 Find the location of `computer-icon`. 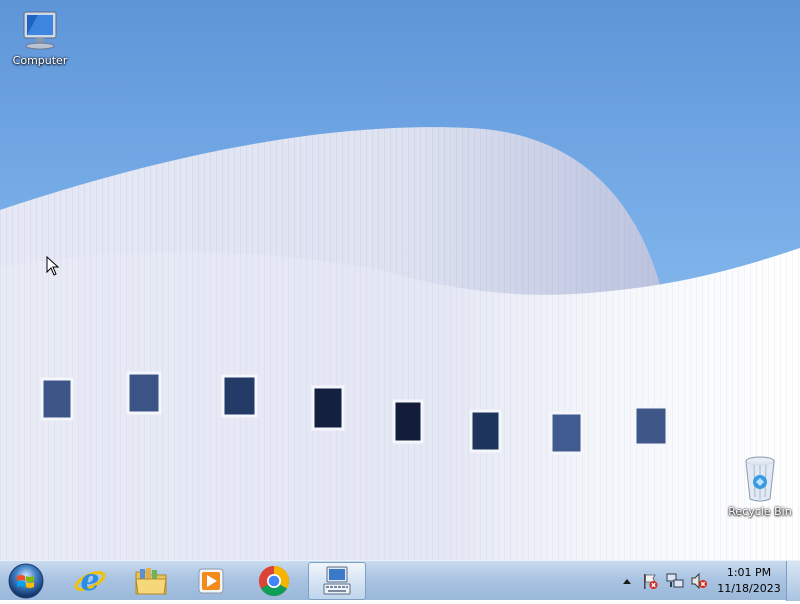

computer-icon is located at coordinates (40, 30).